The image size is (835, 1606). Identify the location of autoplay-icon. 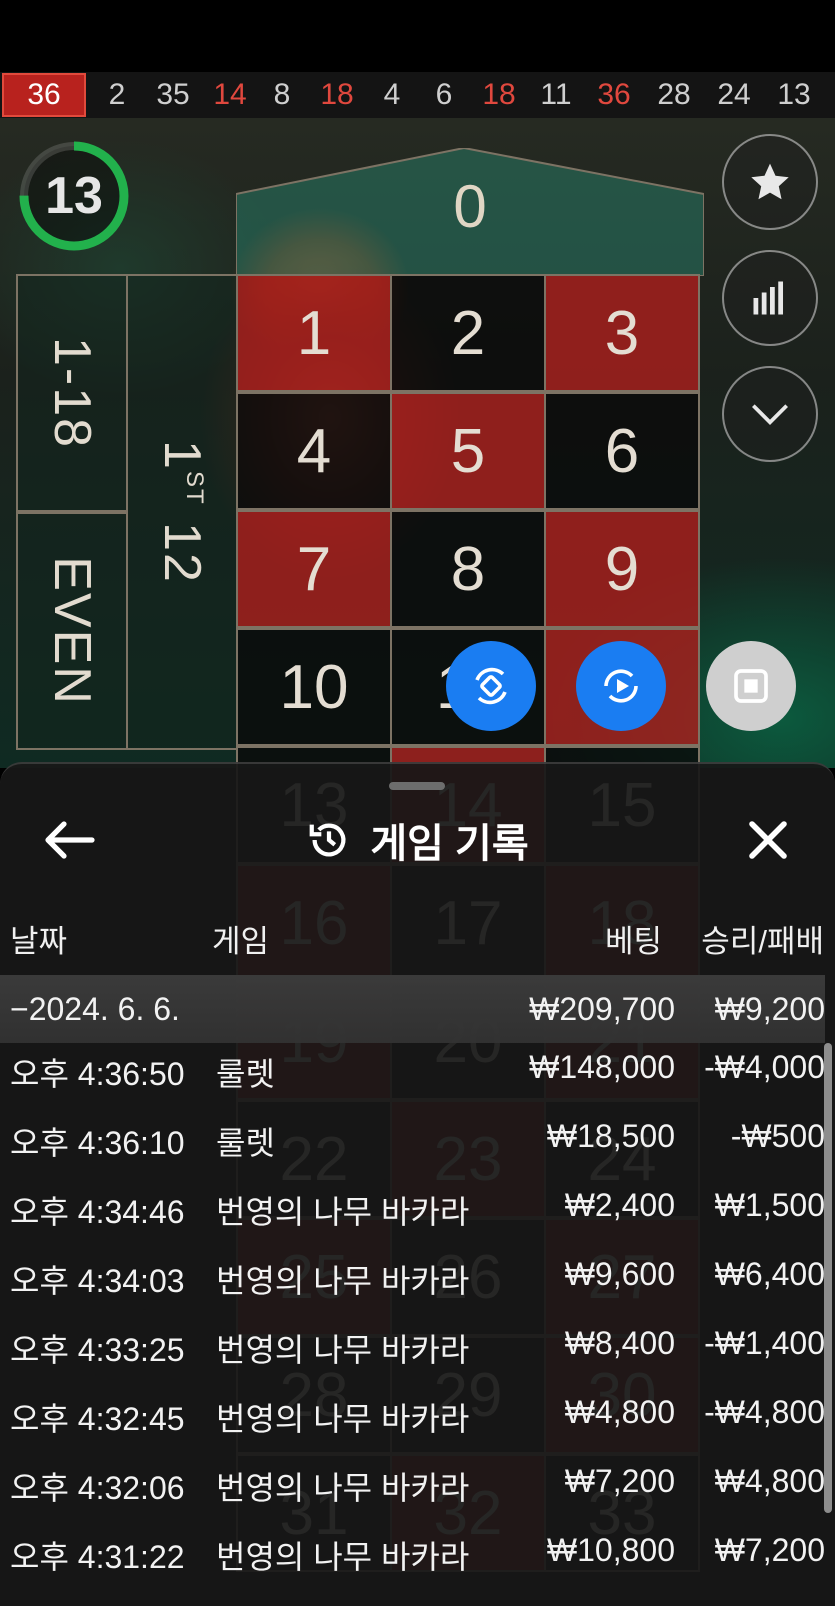
(491, 686).